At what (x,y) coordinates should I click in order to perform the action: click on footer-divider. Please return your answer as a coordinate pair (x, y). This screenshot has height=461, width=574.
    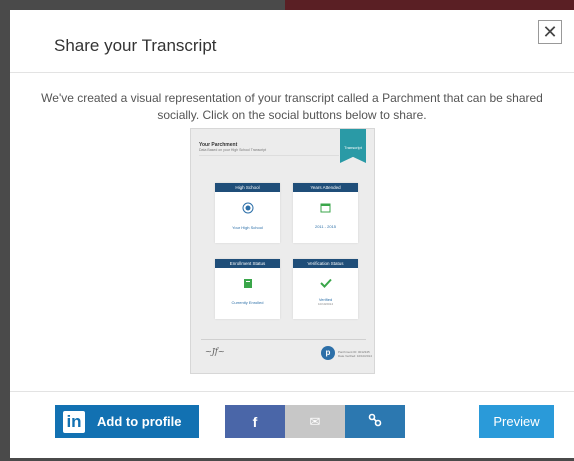
    Looking at the image, I should click on (292, 391).